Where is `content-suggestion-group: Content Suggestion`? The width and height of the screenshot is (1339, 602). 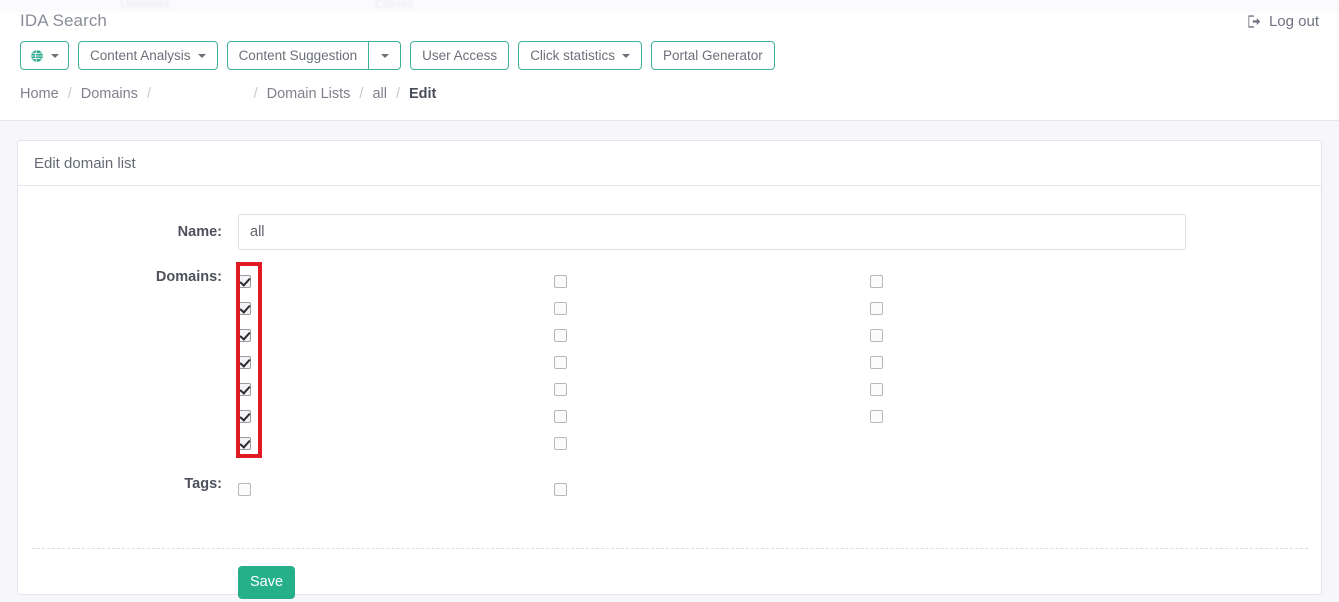
content-suggestion-group: Content Suggestion is located at coordinates (314, 55).